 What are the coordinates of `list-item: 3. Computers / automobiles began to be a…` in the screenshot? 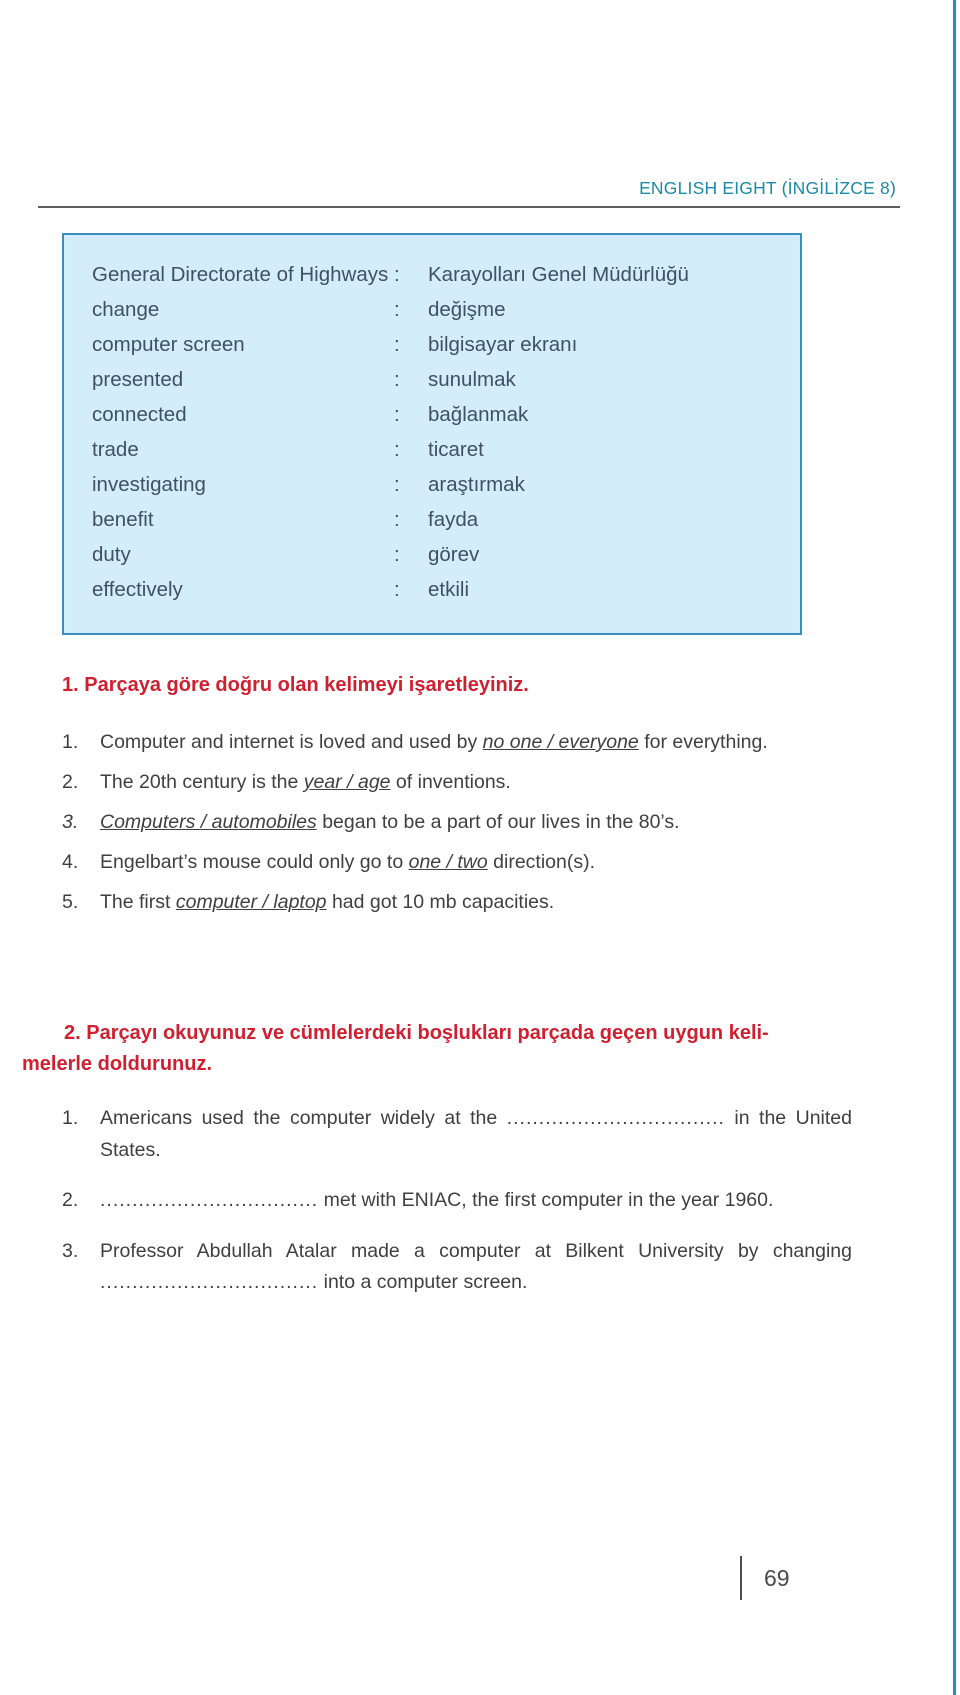 It's located at (457, 823).